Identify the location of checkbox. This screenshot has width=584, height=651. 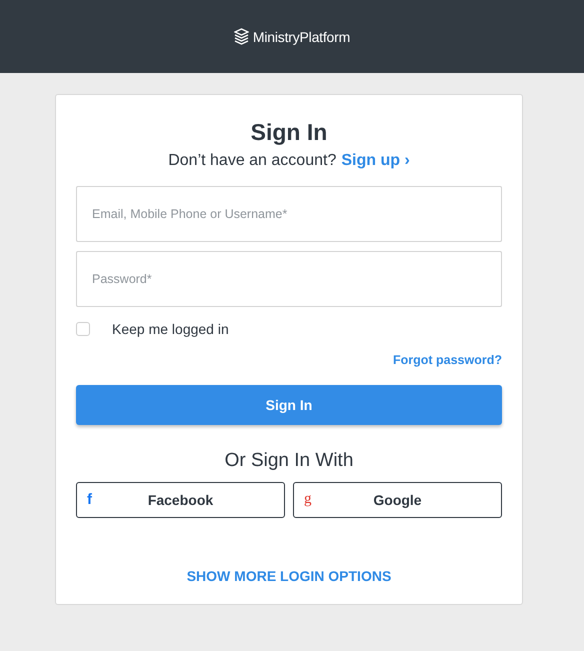
(83, 329).